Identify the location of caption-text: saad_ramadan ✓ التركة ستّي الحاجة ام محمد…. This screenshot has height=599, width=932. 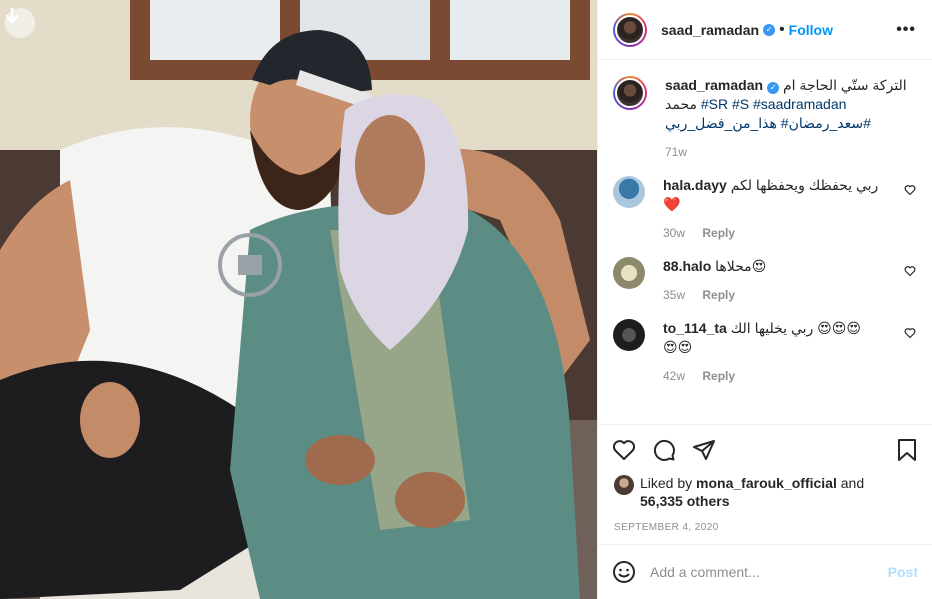
(790, 104).